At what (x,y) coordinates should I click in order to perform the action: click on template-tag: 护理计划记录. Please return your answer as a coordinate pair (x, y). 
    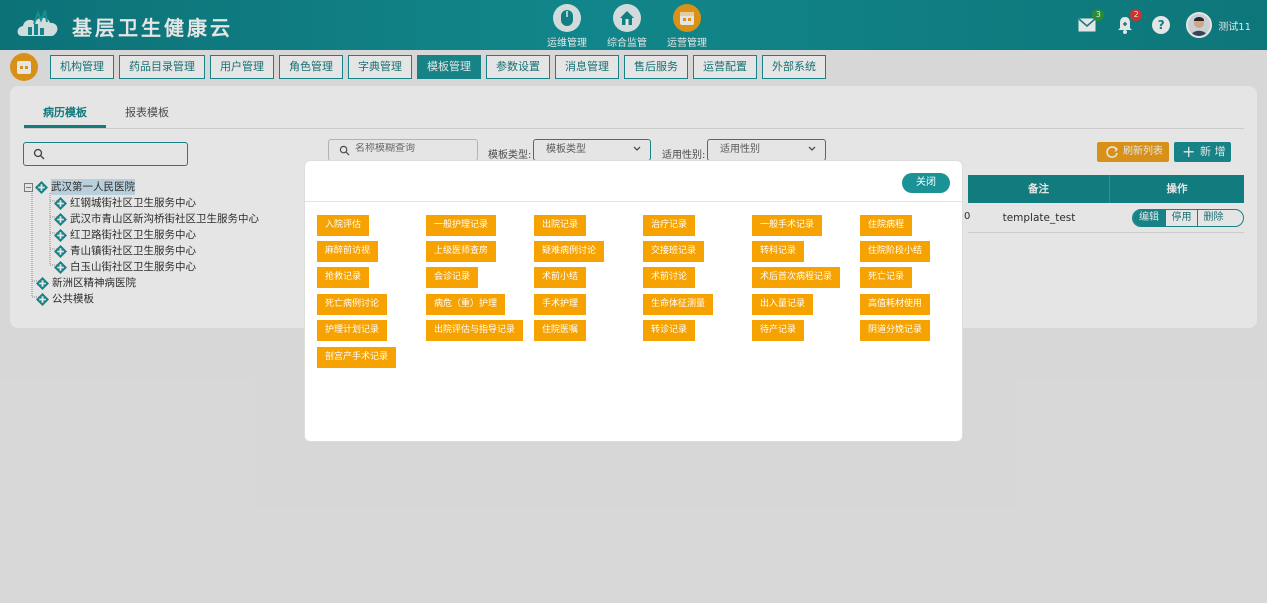
    Looking at the image, I should click on (352, 330).